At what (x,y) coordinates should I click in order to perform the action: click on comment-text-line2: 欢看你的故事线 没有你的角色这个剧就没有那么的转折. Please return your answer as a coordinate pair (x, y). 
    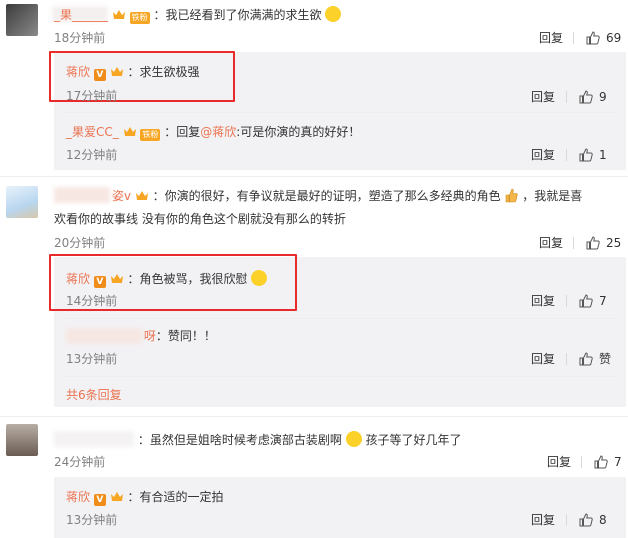
    Looking at the image, I should click on (200, 219).